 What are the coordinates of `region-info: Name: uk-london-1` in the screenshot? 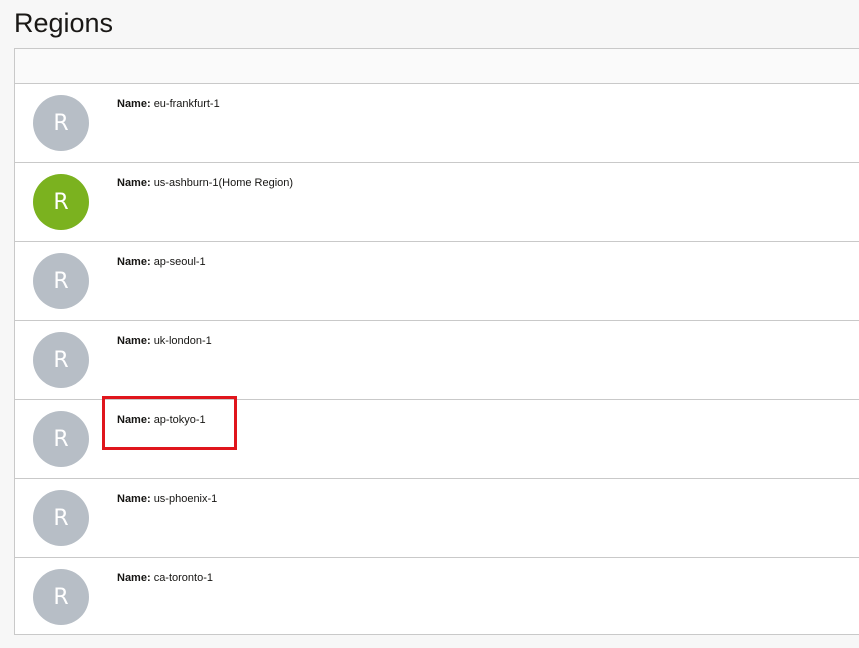 It's located at (164, 341).